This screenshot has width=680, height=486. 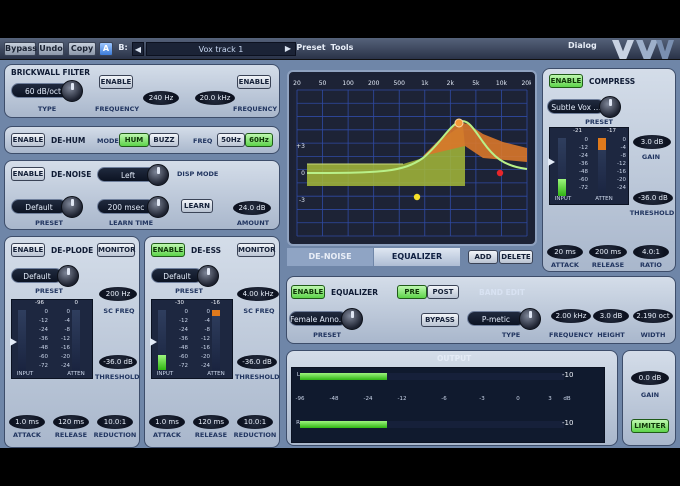 What do you see at coordinates (440, 320) in the screenshot?
I see `eq-bypass-button: BYPASS` at bounding box center [440, 320].